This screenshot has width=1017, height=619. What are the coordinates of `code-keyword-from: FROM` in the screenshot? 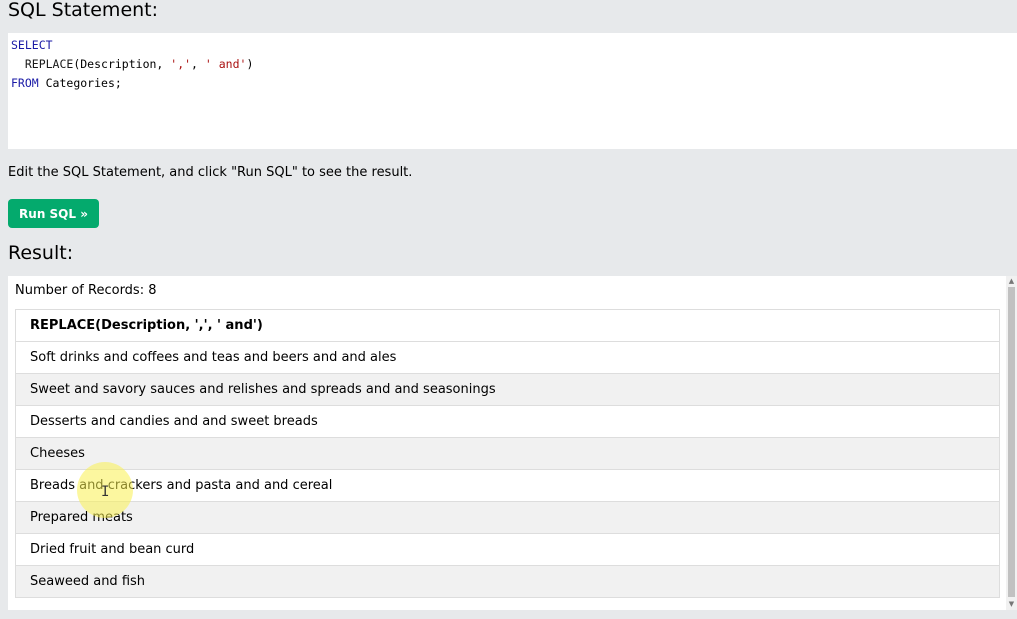 It's located at (25, 83).